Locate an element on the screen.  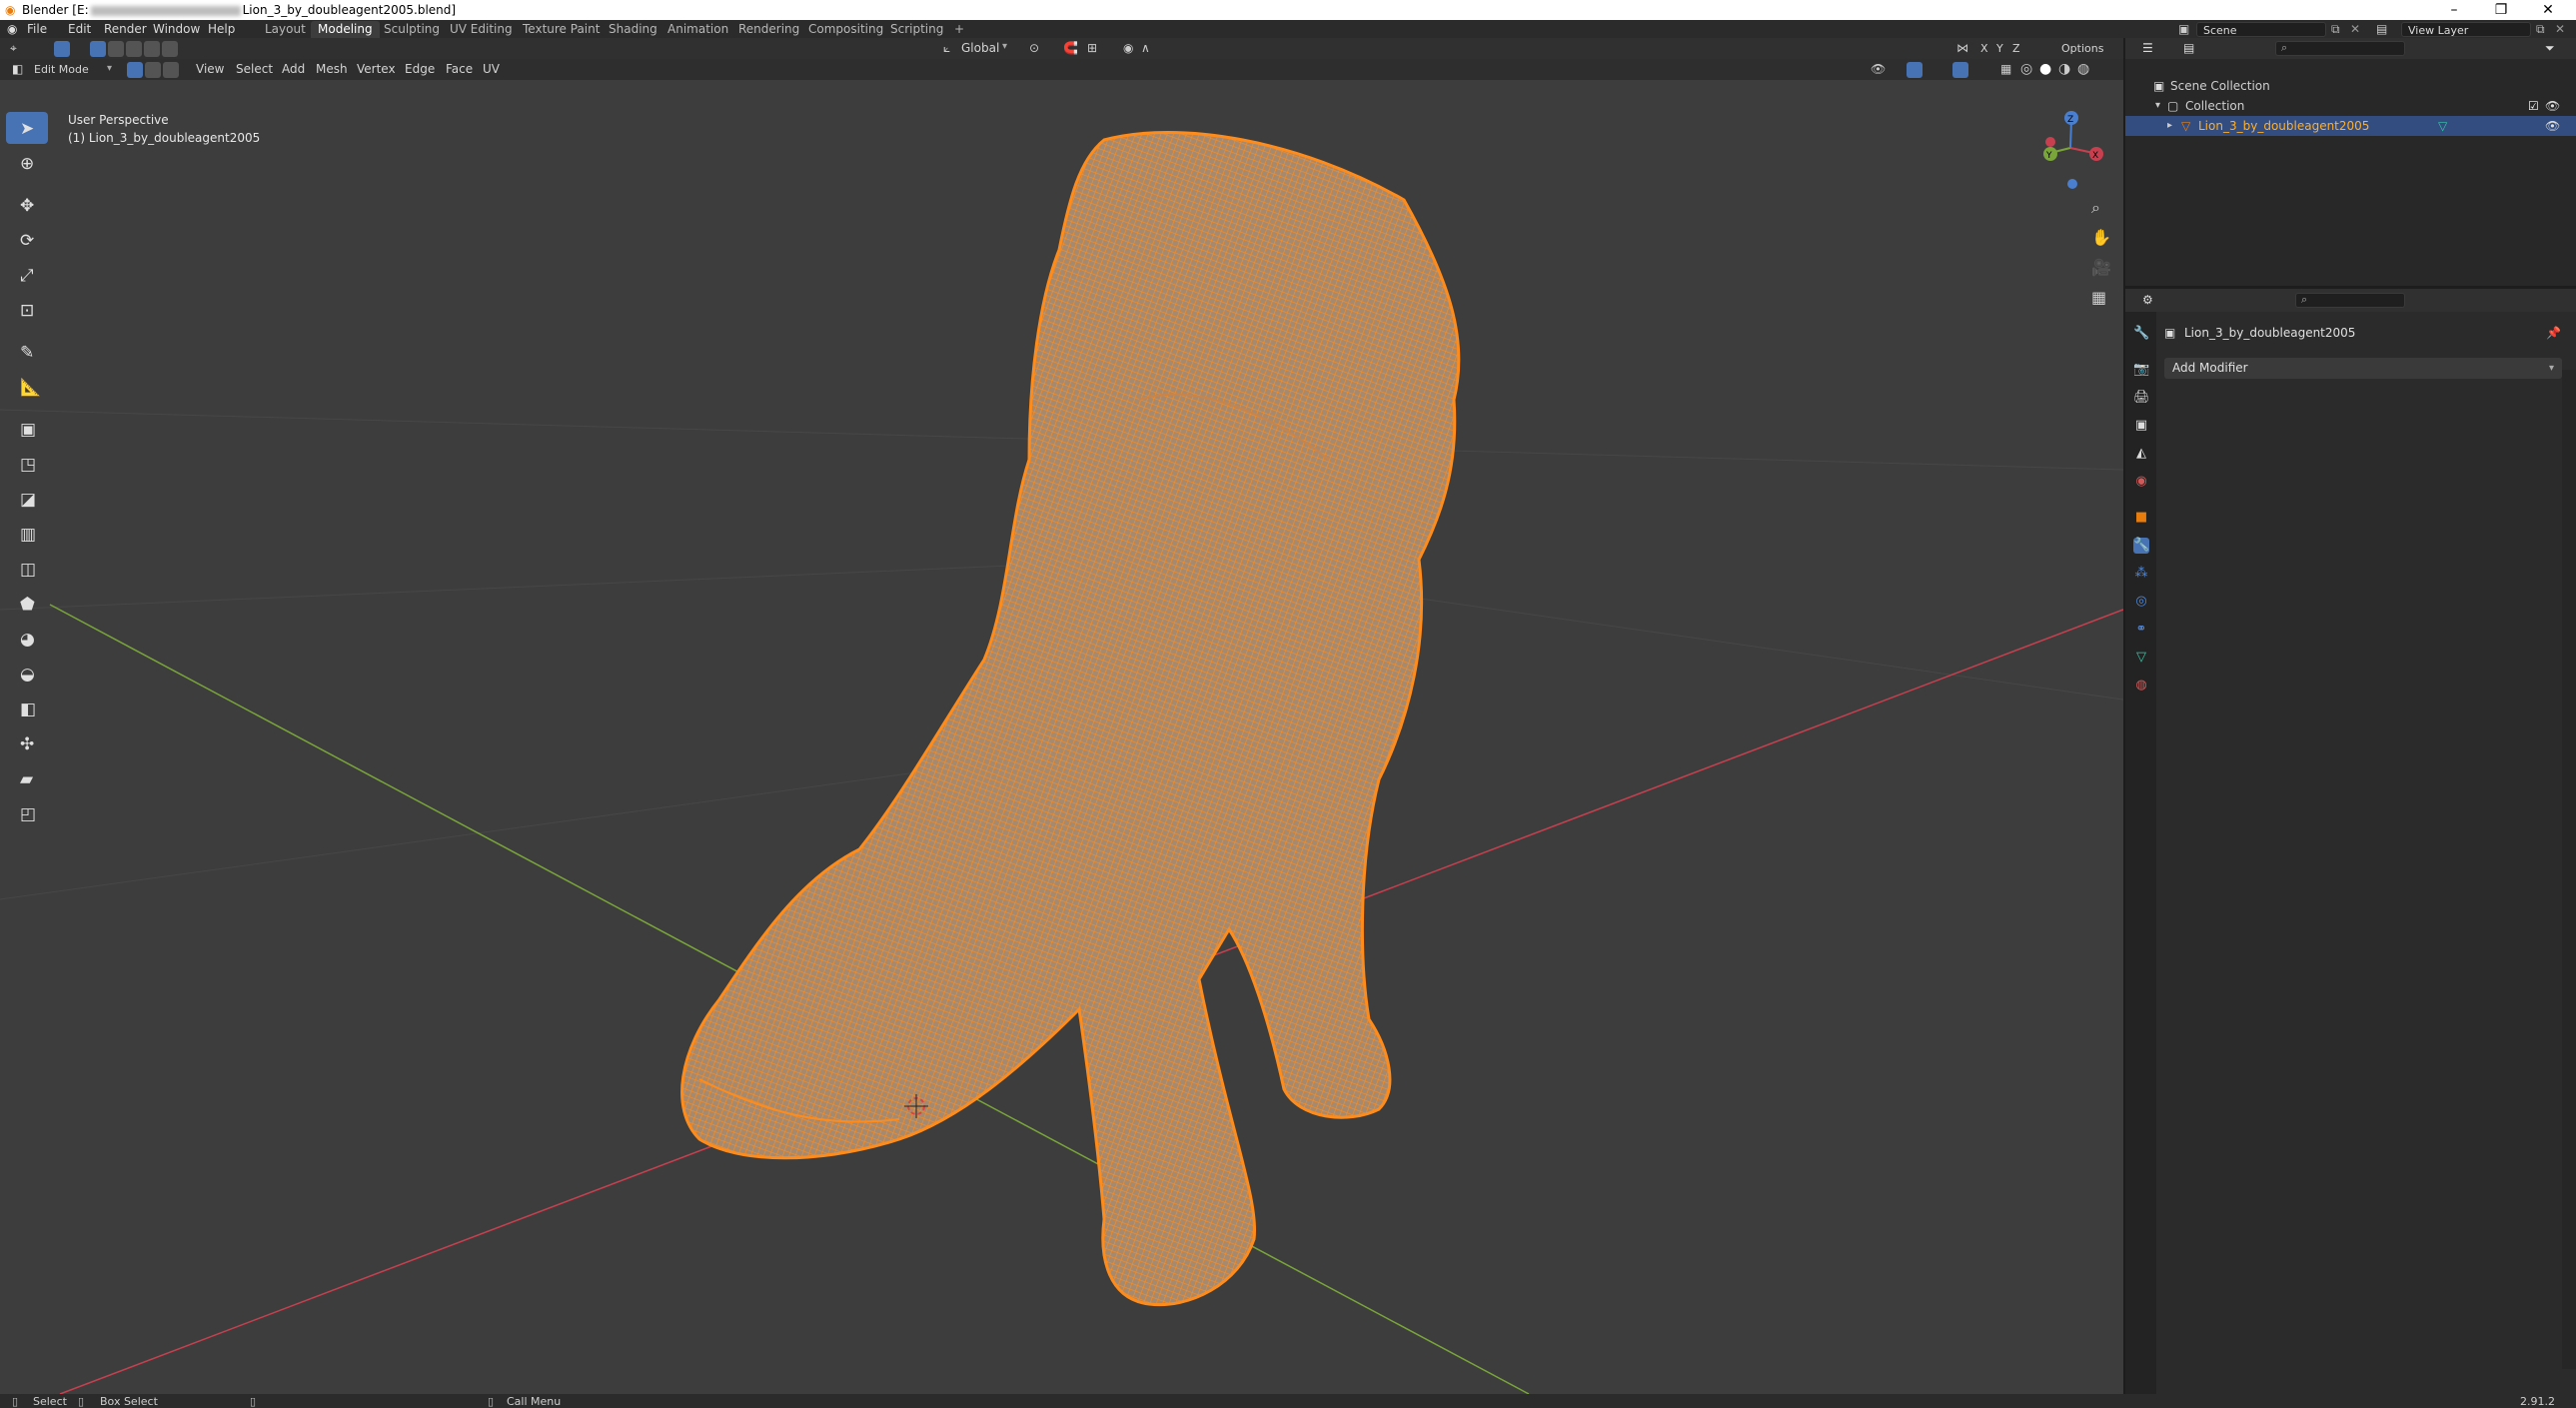
menu-file: File is located at coordinates (37, 29).